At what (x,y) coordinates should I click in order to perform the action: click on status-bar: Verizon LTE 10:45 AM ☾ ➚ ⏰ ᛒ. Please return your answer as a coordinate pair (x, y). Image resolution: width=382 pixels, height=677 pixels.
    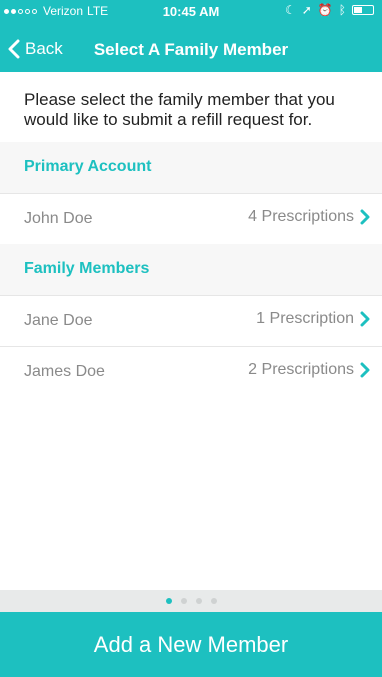
    Looking at the image, I should click on (191, 11).